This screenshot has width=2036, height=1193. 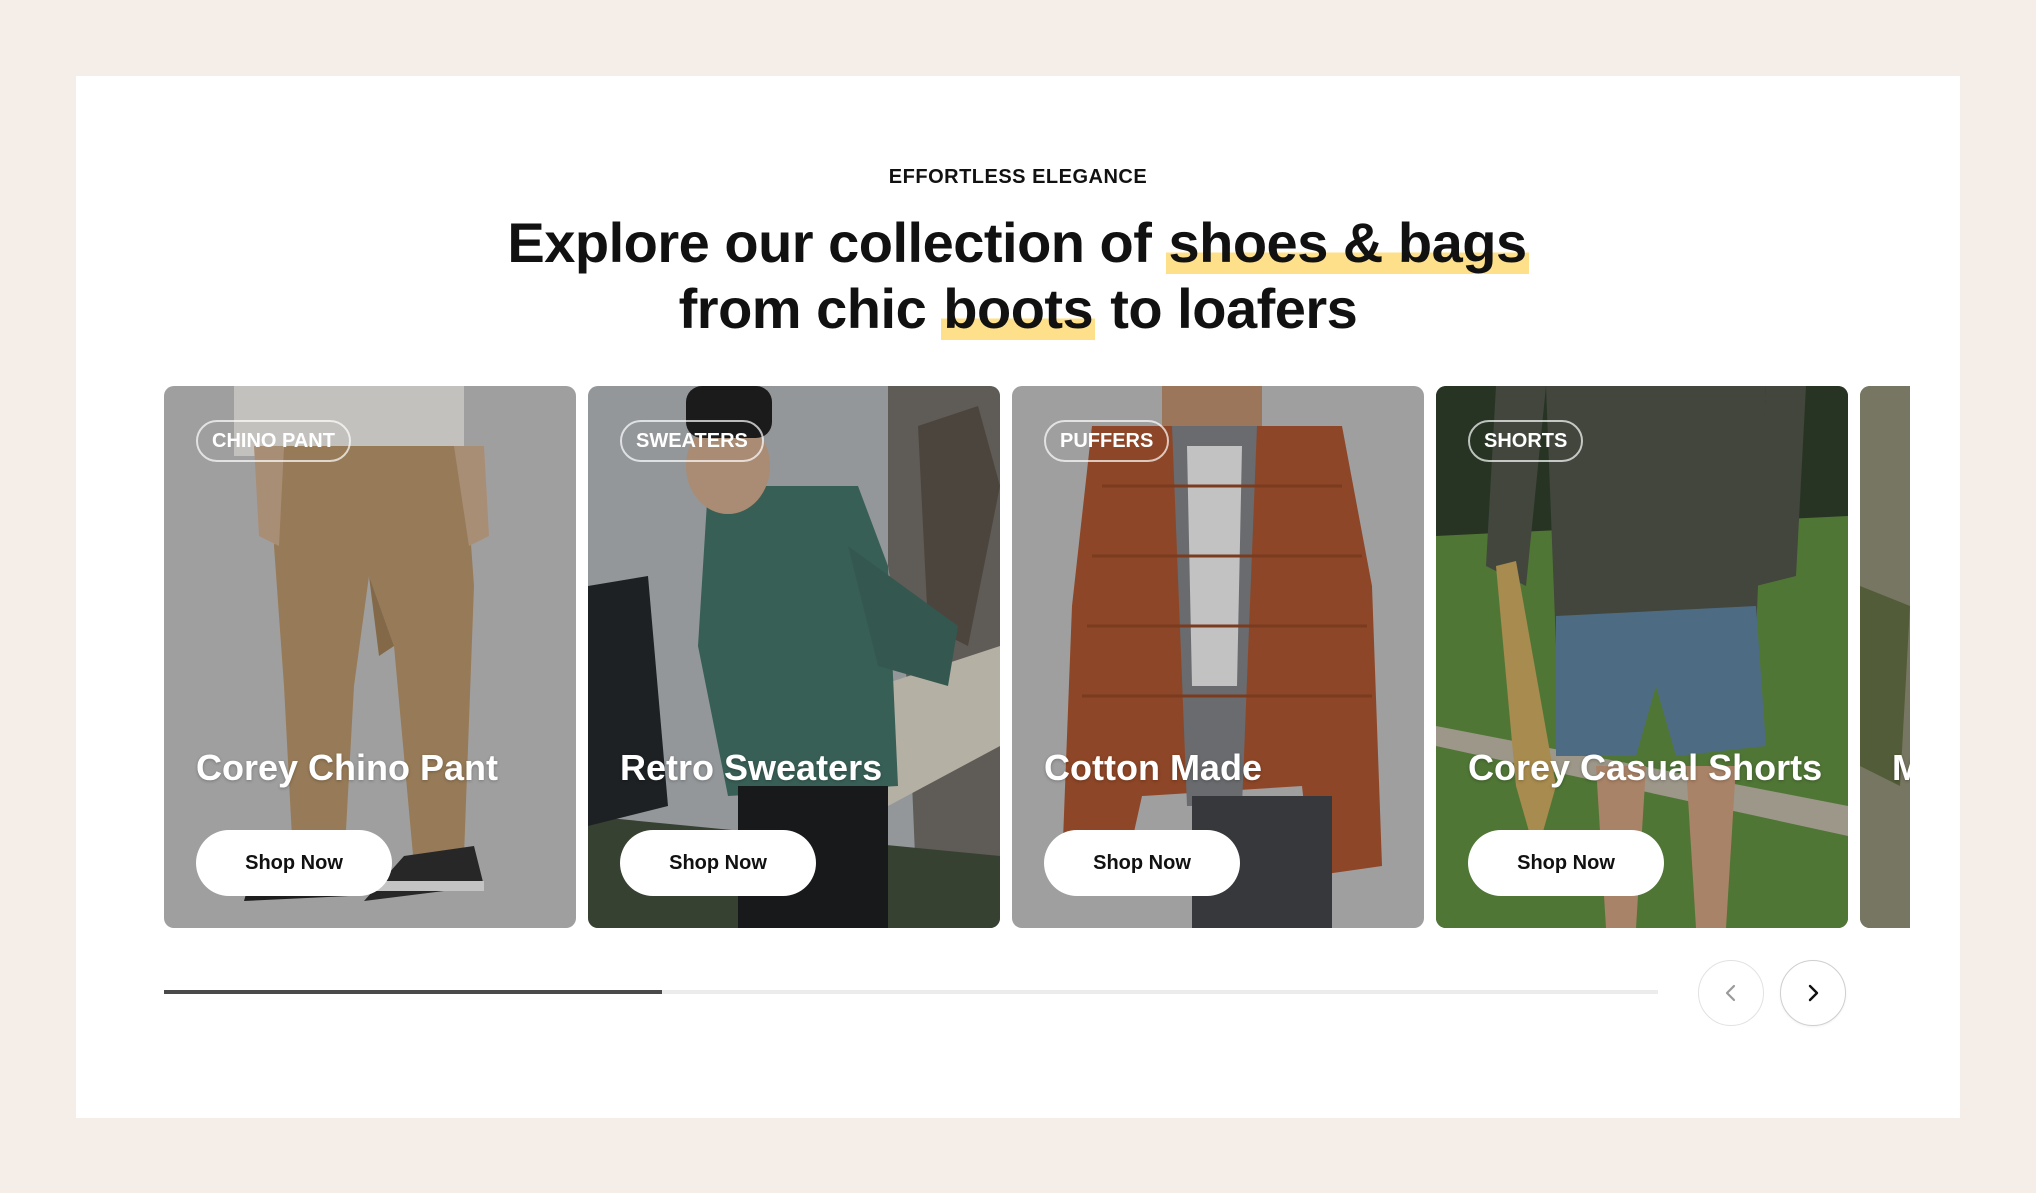 I want to click on category-tag: CHINO PANT, so click(x=273, y=441).